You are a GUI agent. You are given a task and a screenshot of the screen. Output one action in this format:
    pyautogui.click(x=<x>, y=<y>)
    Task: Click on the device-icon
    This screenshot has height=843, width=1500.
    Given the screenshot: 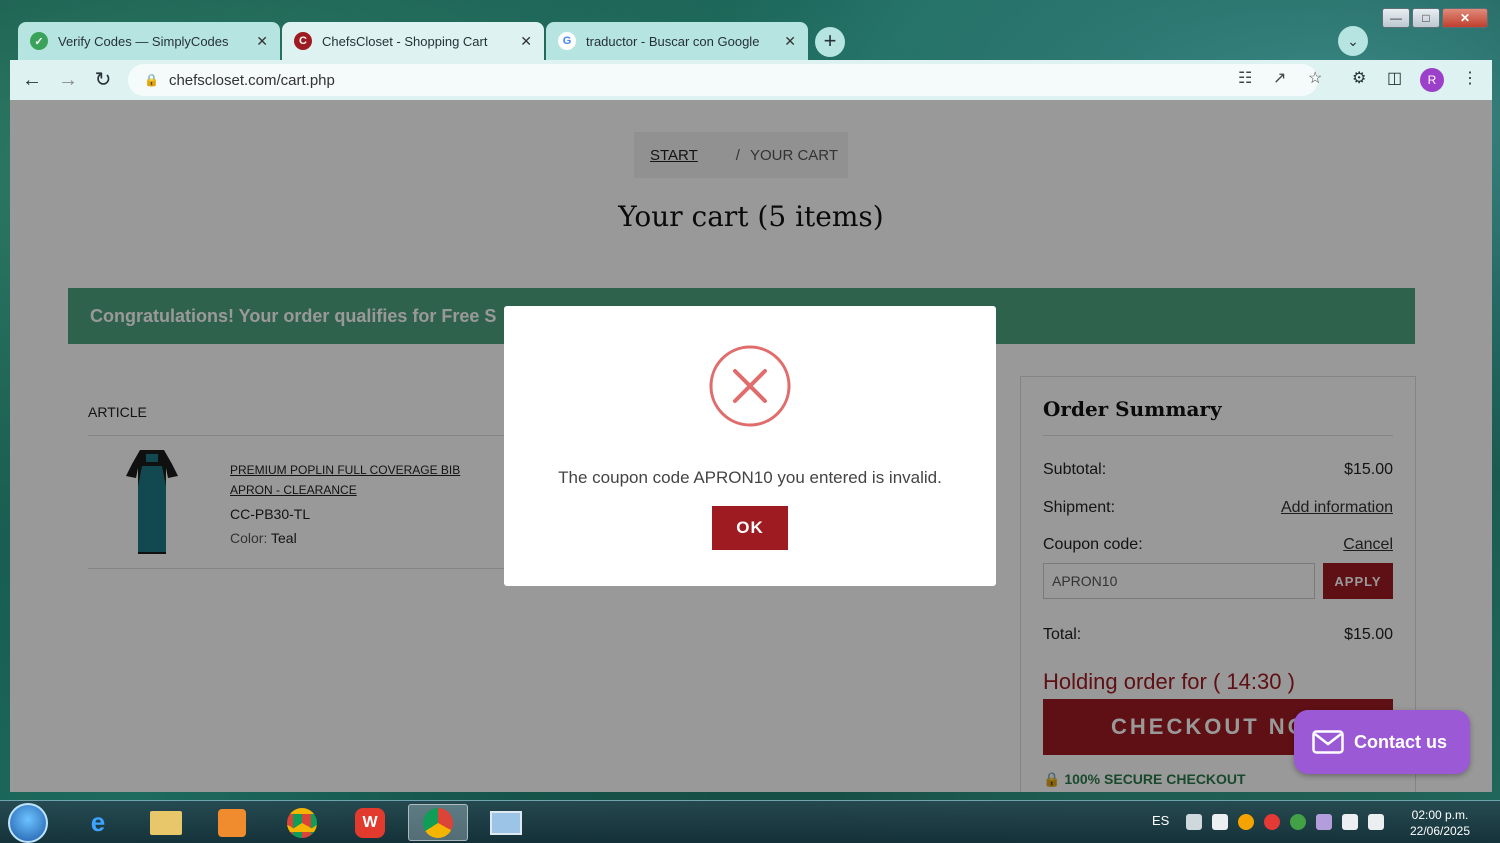 What is the action you would take?
    pyautogui.click(x=1350, y=822)
    